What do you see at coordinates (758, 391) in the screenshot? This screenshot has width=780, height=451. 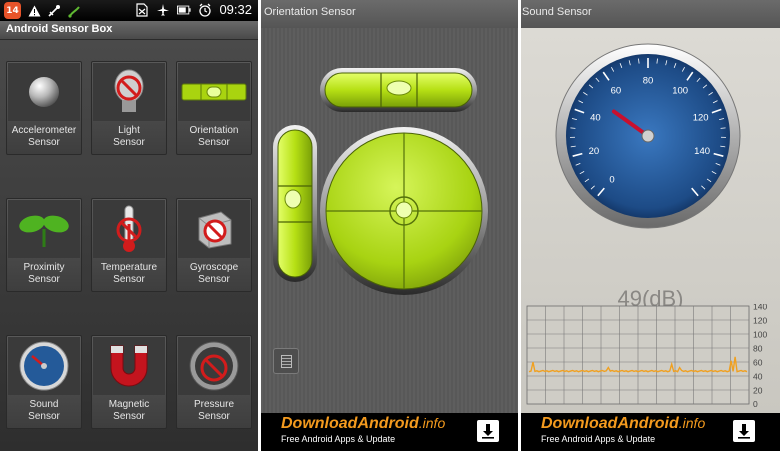 I see `history-y-label: 20` at bounding box center [758, 391].